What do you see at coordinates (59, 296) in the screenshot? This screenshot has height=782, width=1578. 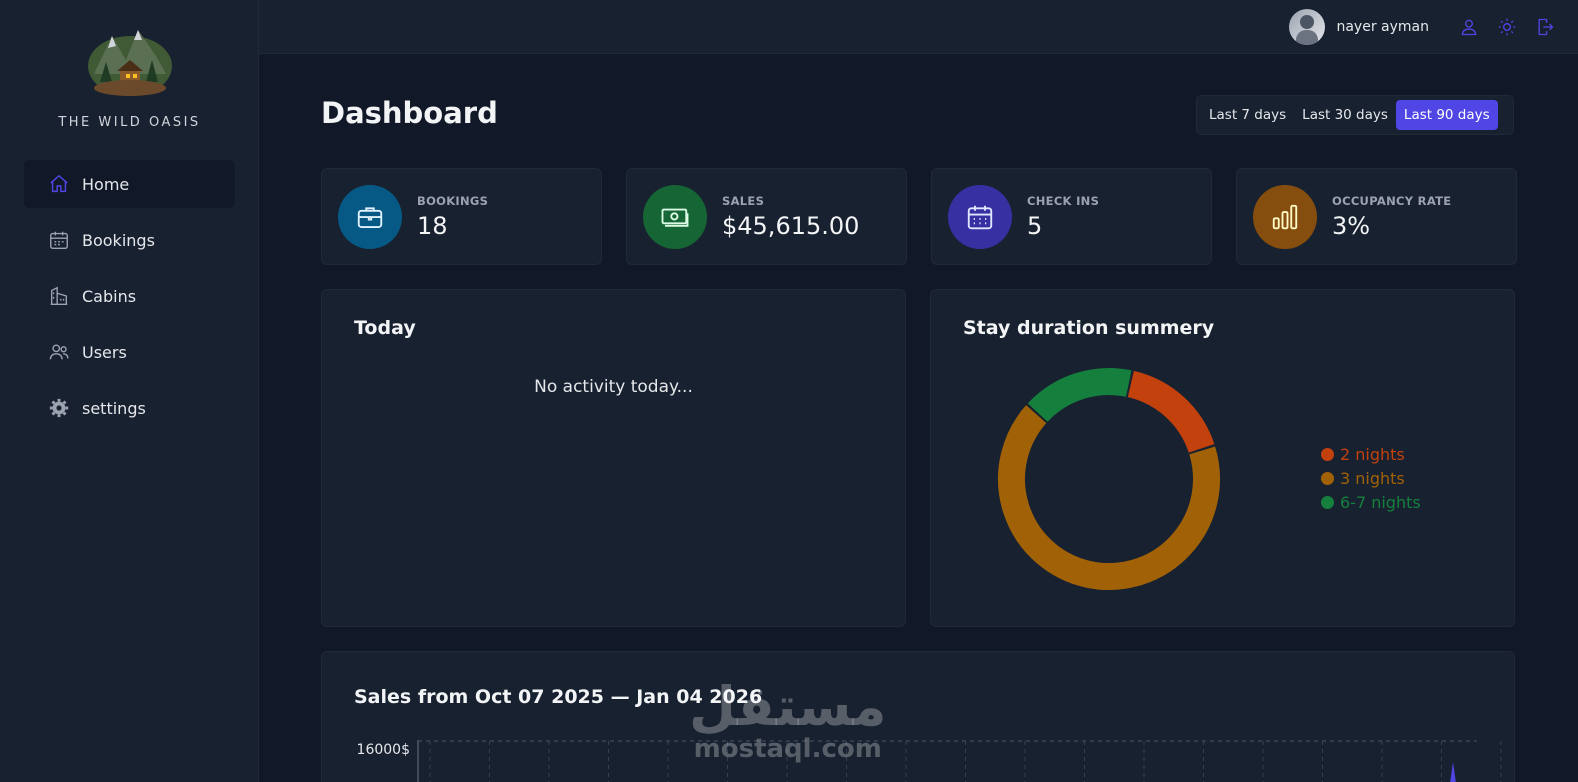 I see `building-icon` at bounding box center [59, 296].